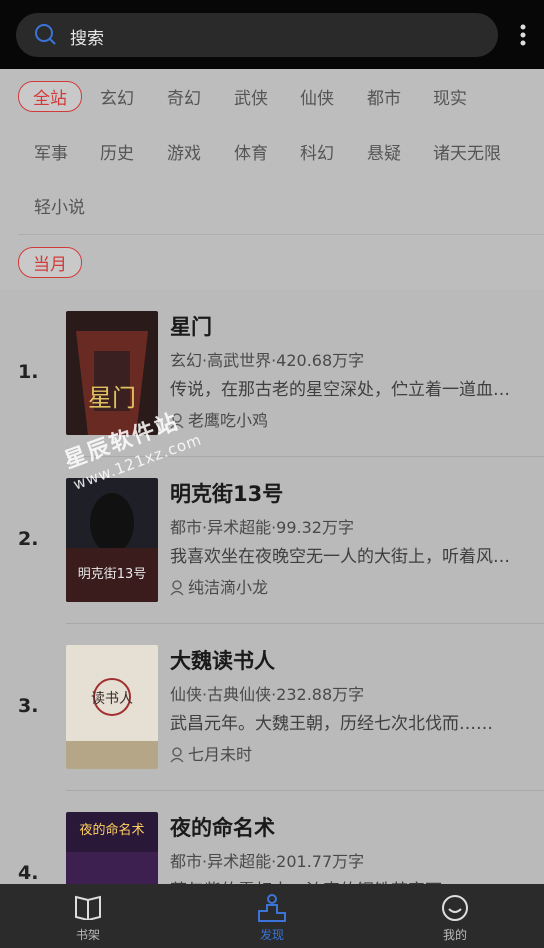 The height and width of the screenshot is (948, 544). Describe the element at coordinates (454, 935) in the screenshot. I see `nav-label: 我的` at that location.